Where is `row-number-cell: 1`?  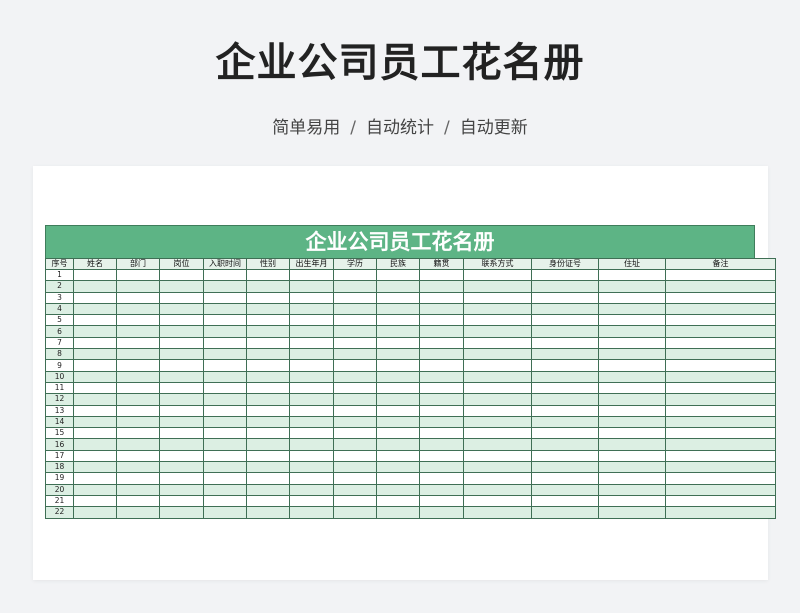
row-number-cell: 1 is located at coordinates (59, 275).